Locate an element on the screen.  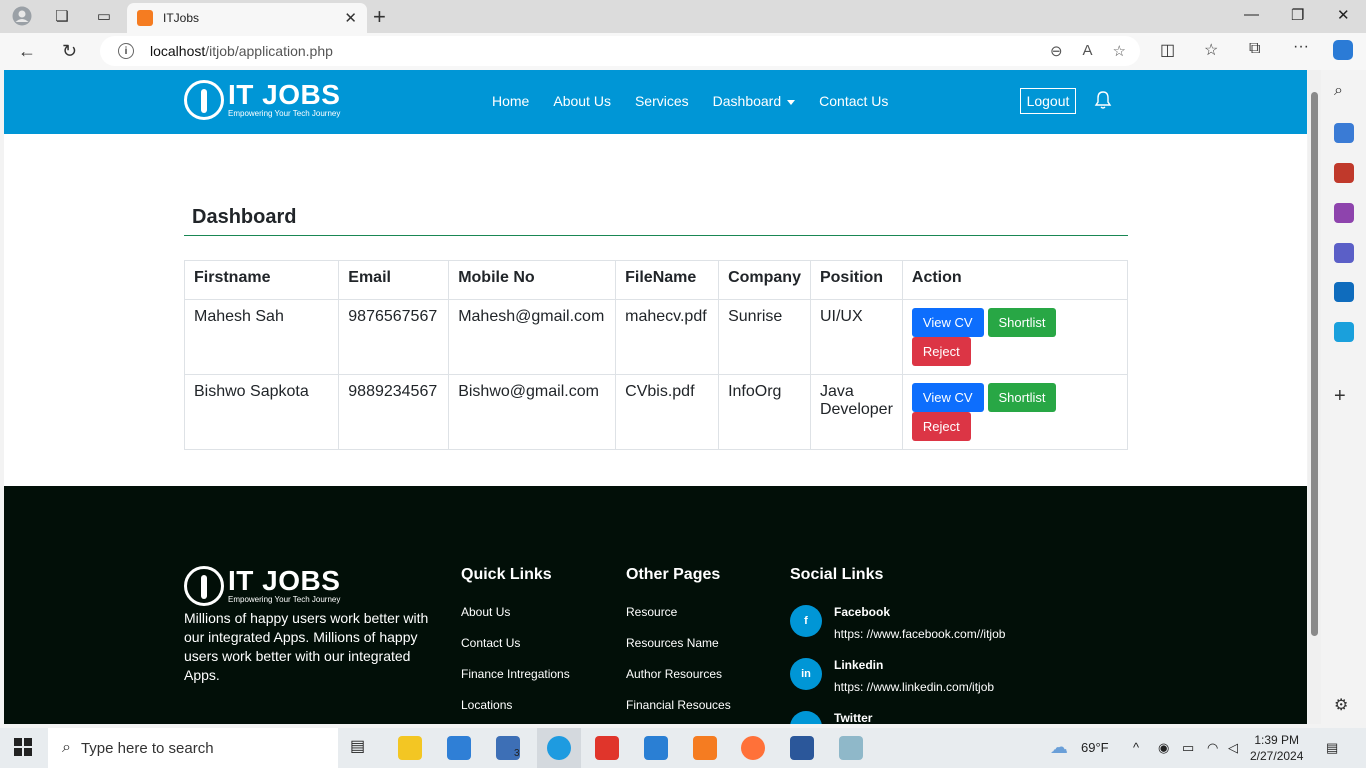
xampp-icon is located at coordinates (705, 748).